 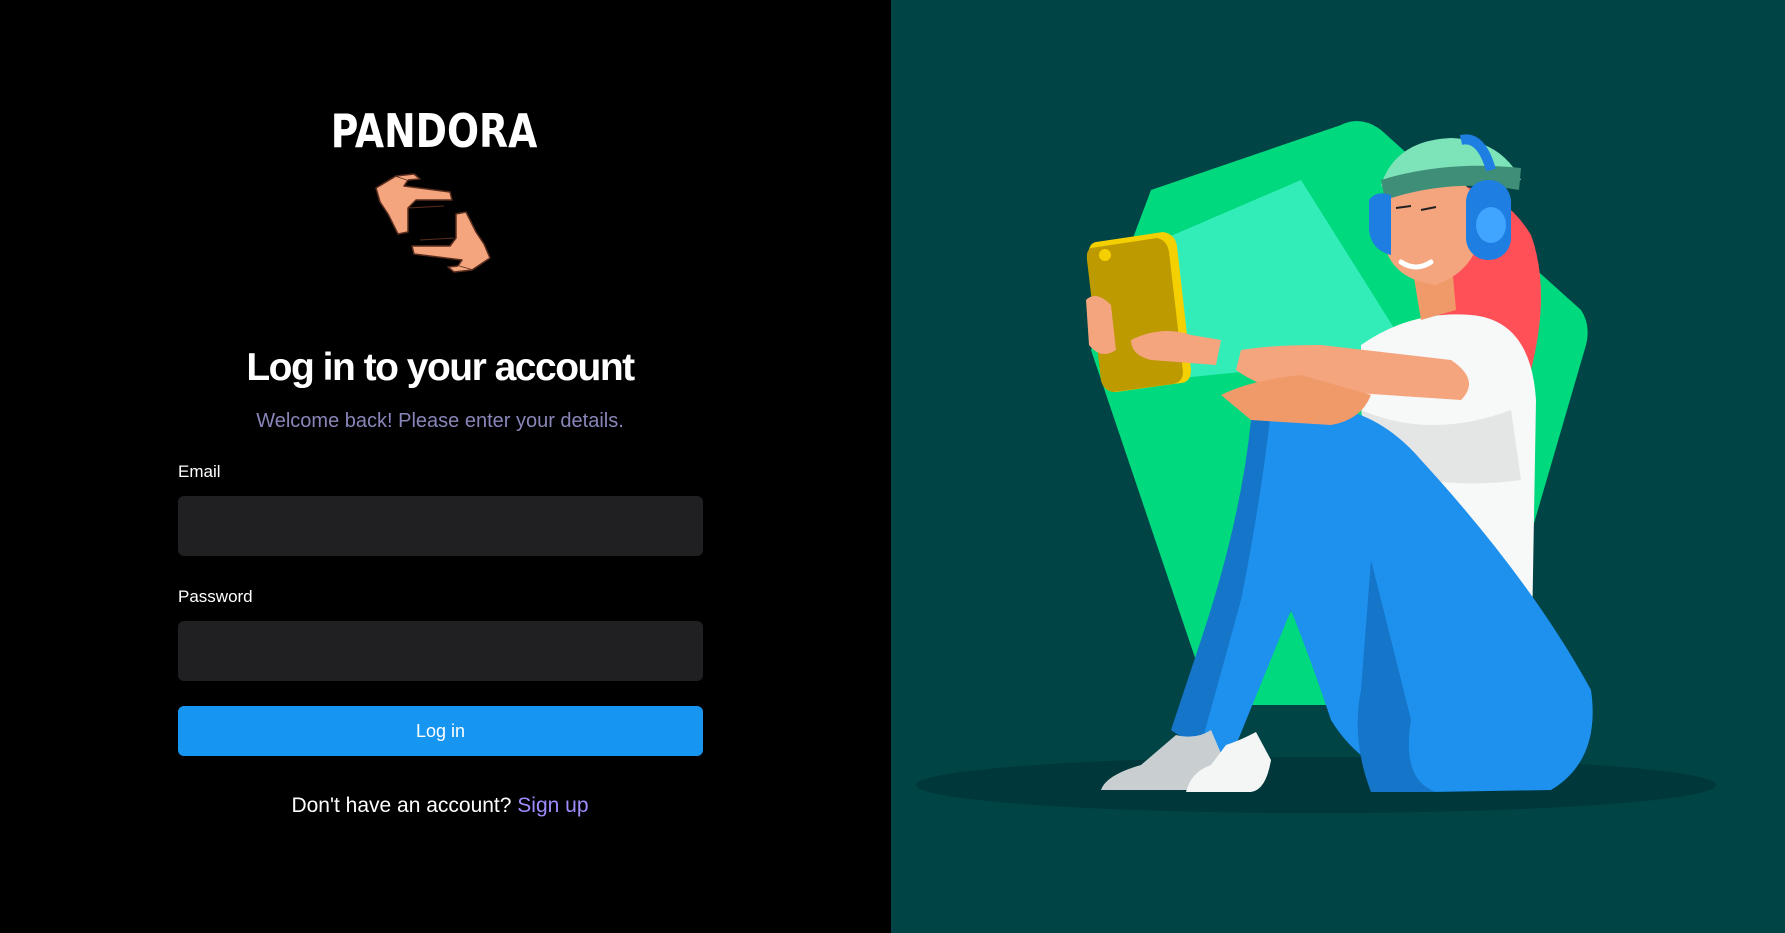 I want to click on signup-prompt: Don't have an account?, so click(x=401, y=805).